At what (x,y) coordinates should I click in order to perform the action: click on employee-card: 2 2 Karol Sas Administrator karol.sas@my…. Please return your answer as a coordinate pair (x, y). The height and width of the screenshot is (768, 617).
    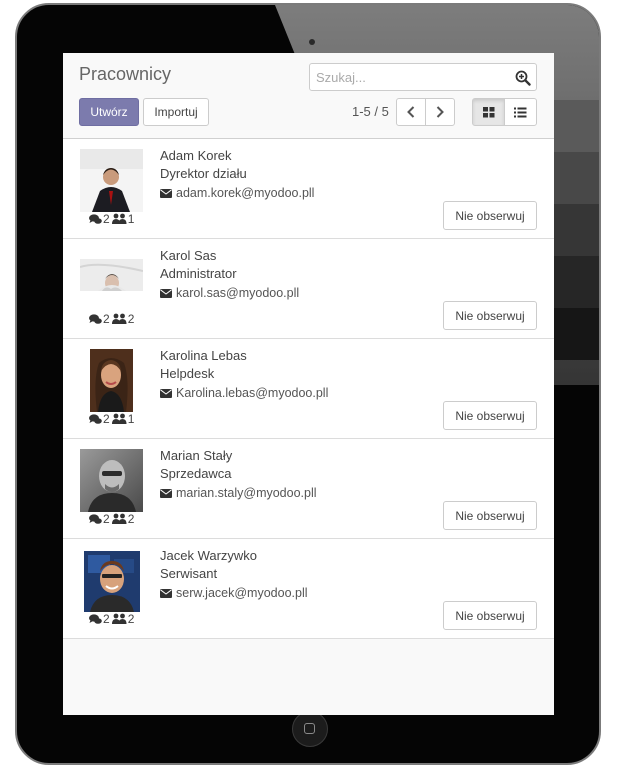
    Looking at the image, I should click on (308, 289).